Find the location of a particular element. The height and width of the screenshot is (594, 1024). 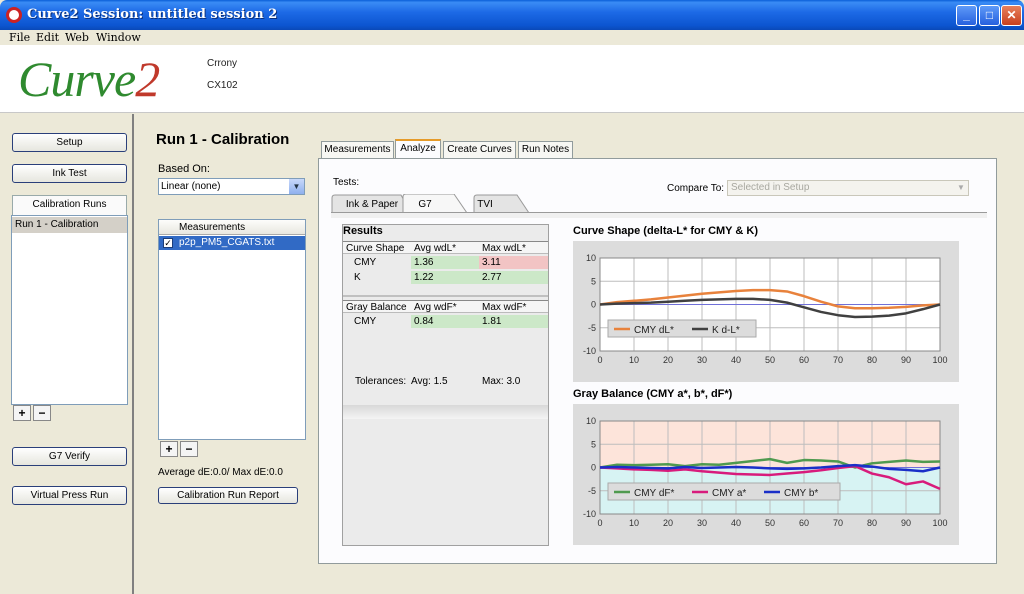

list-item-measurement: p2p_PM5_CGATS.txt is located at coordinates (232, 243).